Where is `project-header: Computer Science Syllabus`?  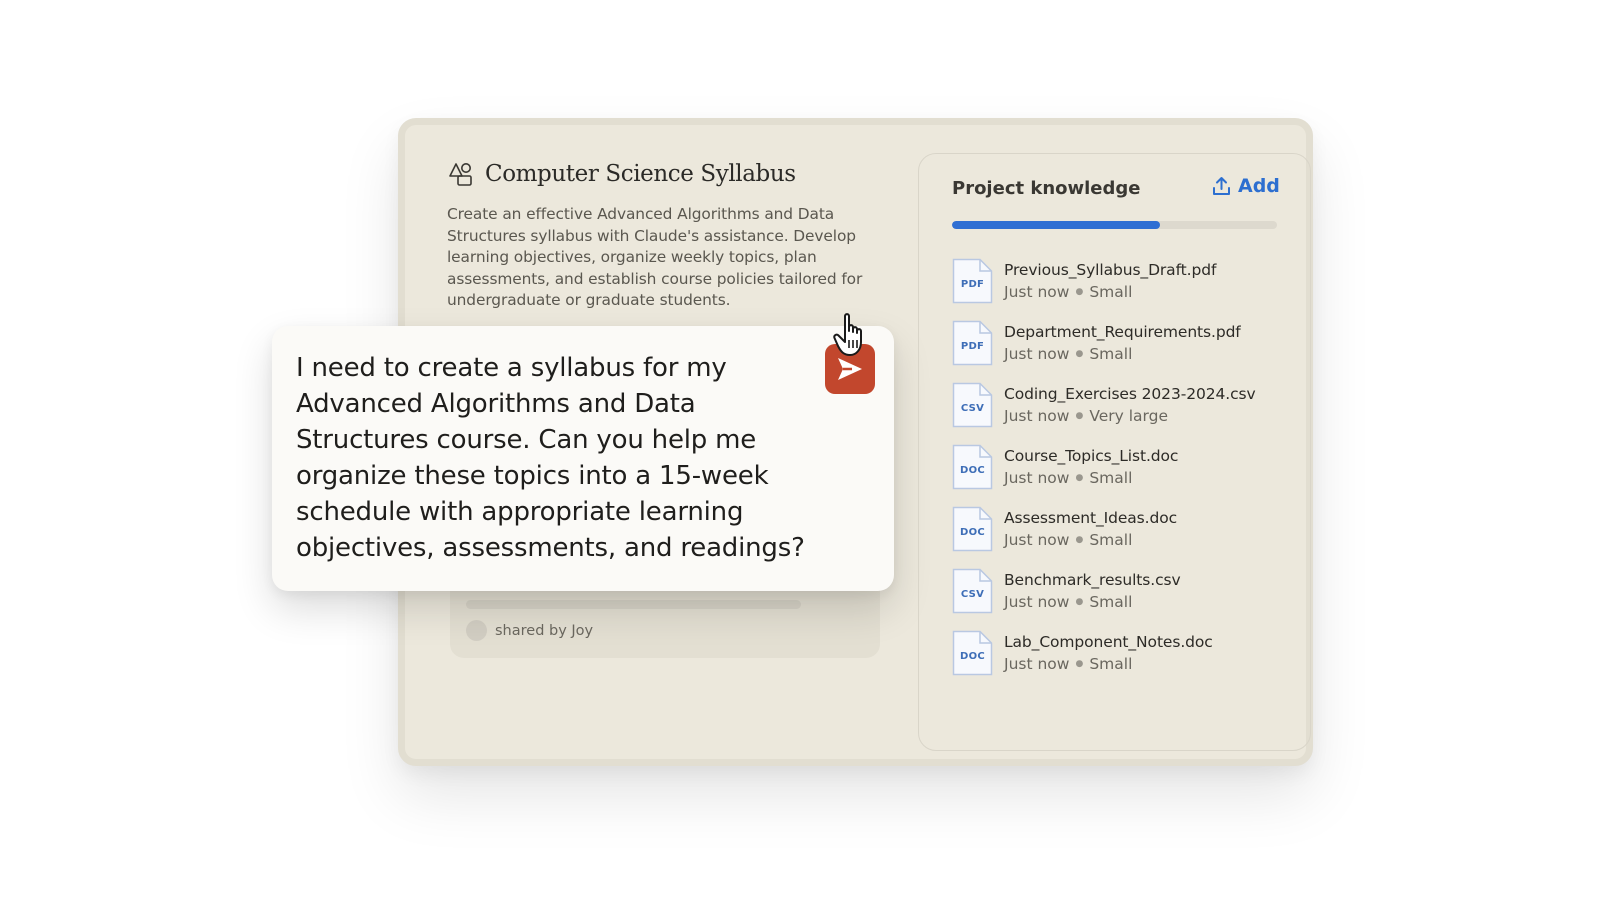
project-header: Computer Science Syllabus is located at coordinates (621, 174).